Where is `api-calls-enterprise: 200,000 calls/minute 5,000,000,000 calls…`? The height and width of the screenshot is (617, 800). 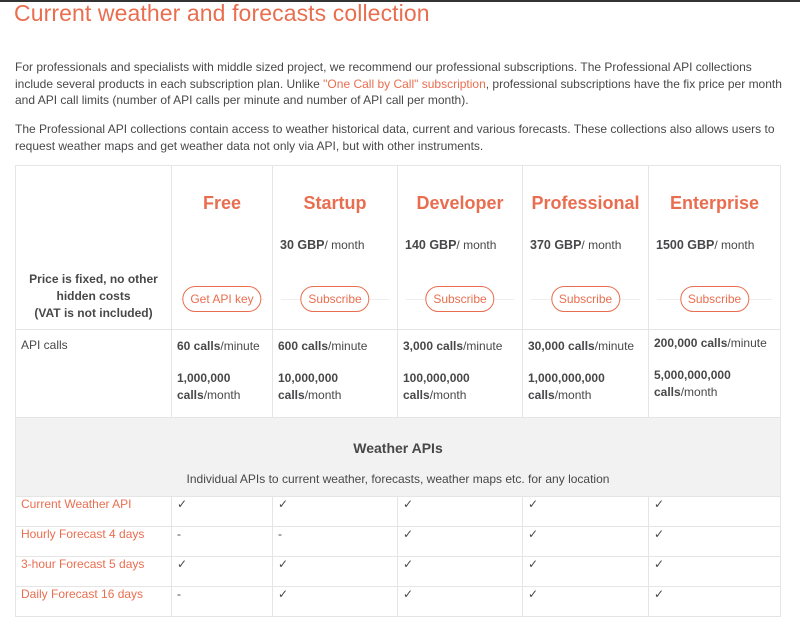 api-calls-enterprise: 200,000 calls/minute 5,000,000,000 calls… is located at coordinates (714, 373).